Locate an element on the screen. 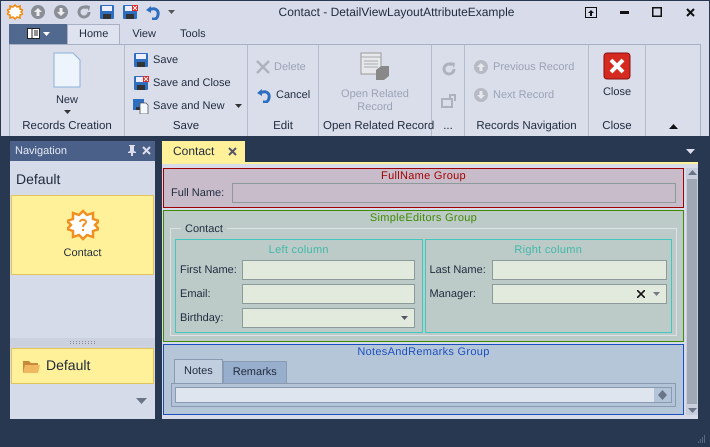 The width and height of the screenshot is (710, 447). grip-icon is located at coordinates (83, 342).